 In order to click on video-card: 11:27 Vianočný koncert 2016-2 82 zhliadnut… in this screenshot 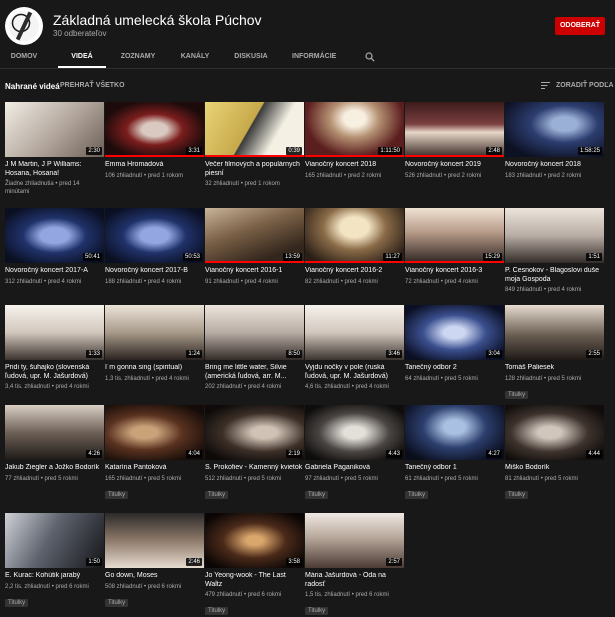, I will do `click(354, 247)`.